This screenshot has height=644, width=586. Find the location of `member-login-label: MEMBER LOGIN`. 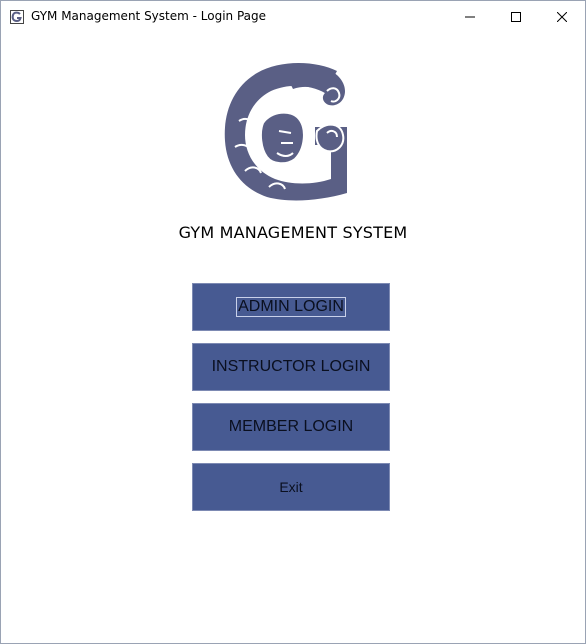

member-login-label: MEMBER LOGIN is located at coordinates (291, 426).